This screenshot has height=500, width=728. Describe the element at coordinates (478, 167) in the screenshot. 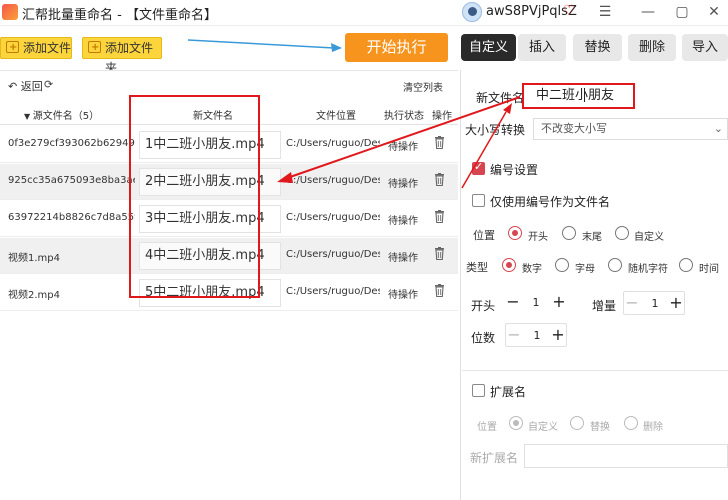

I see `numbering-checkbox` at that location.